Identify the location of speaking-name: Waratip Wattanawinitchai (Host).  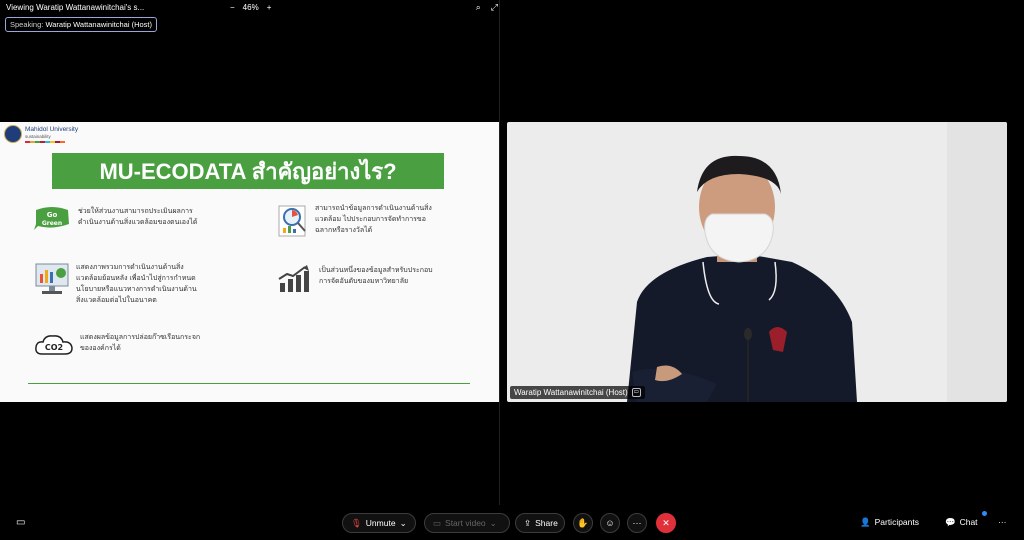
(99, 24).